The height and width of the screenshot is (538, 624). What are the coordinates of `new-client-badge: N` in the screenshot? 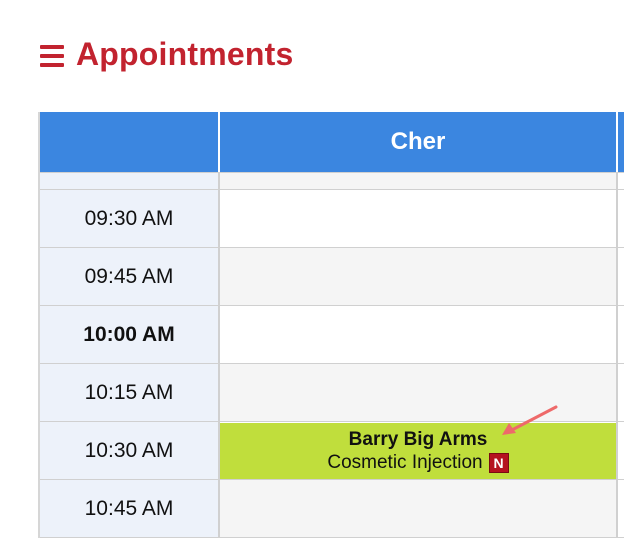 It's located at (498, 462).